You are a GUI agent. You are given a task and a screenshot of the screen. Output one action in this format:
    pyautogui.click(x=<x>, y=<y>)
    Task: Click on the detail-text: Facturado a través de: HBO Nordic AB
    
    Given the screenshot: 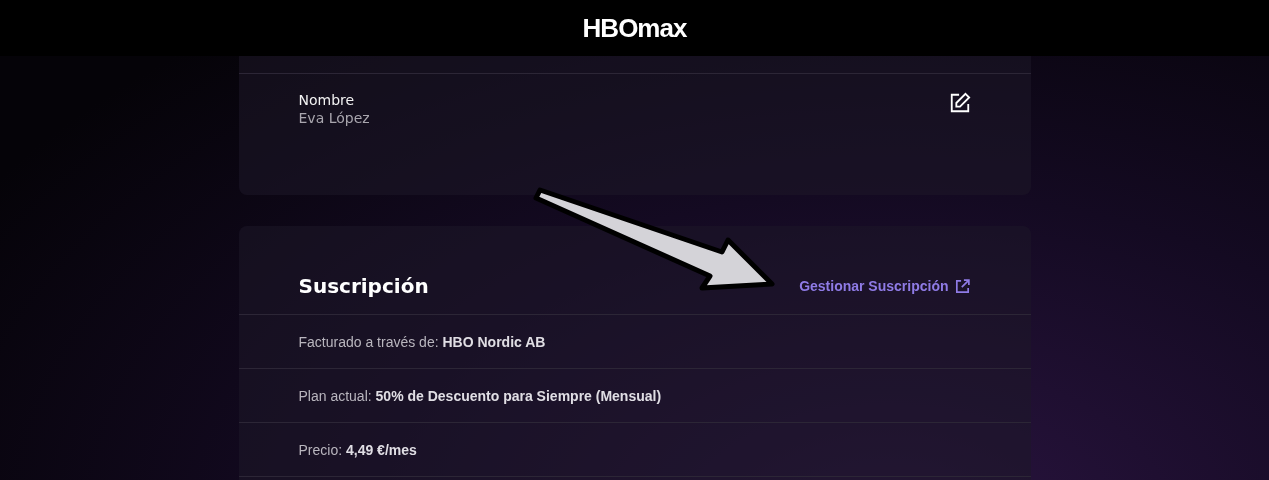 What is the action you would take?
    pyautogui.click(x=422, y=341)
    